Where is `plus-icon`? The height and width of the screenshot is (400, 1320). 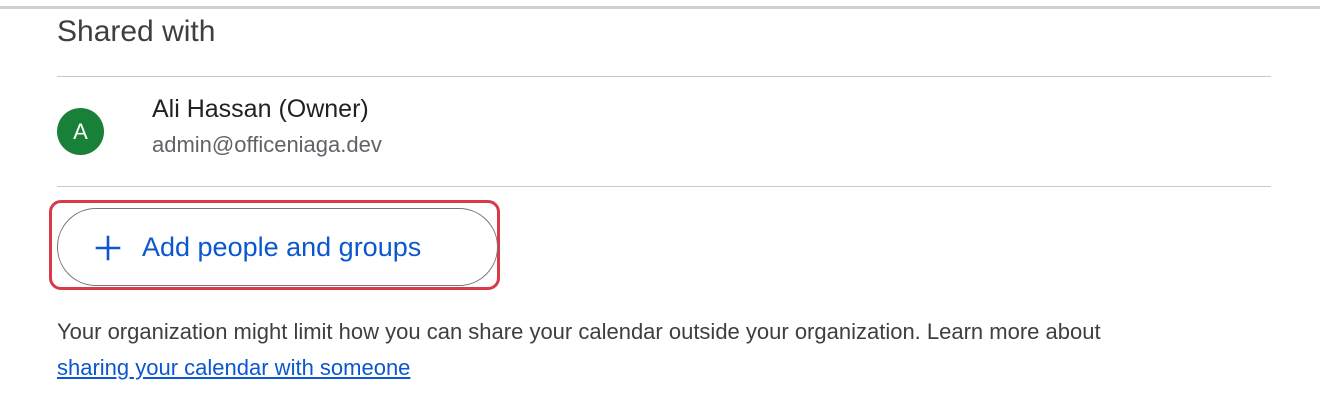 plus-icon is located at coordinates (108, 248).